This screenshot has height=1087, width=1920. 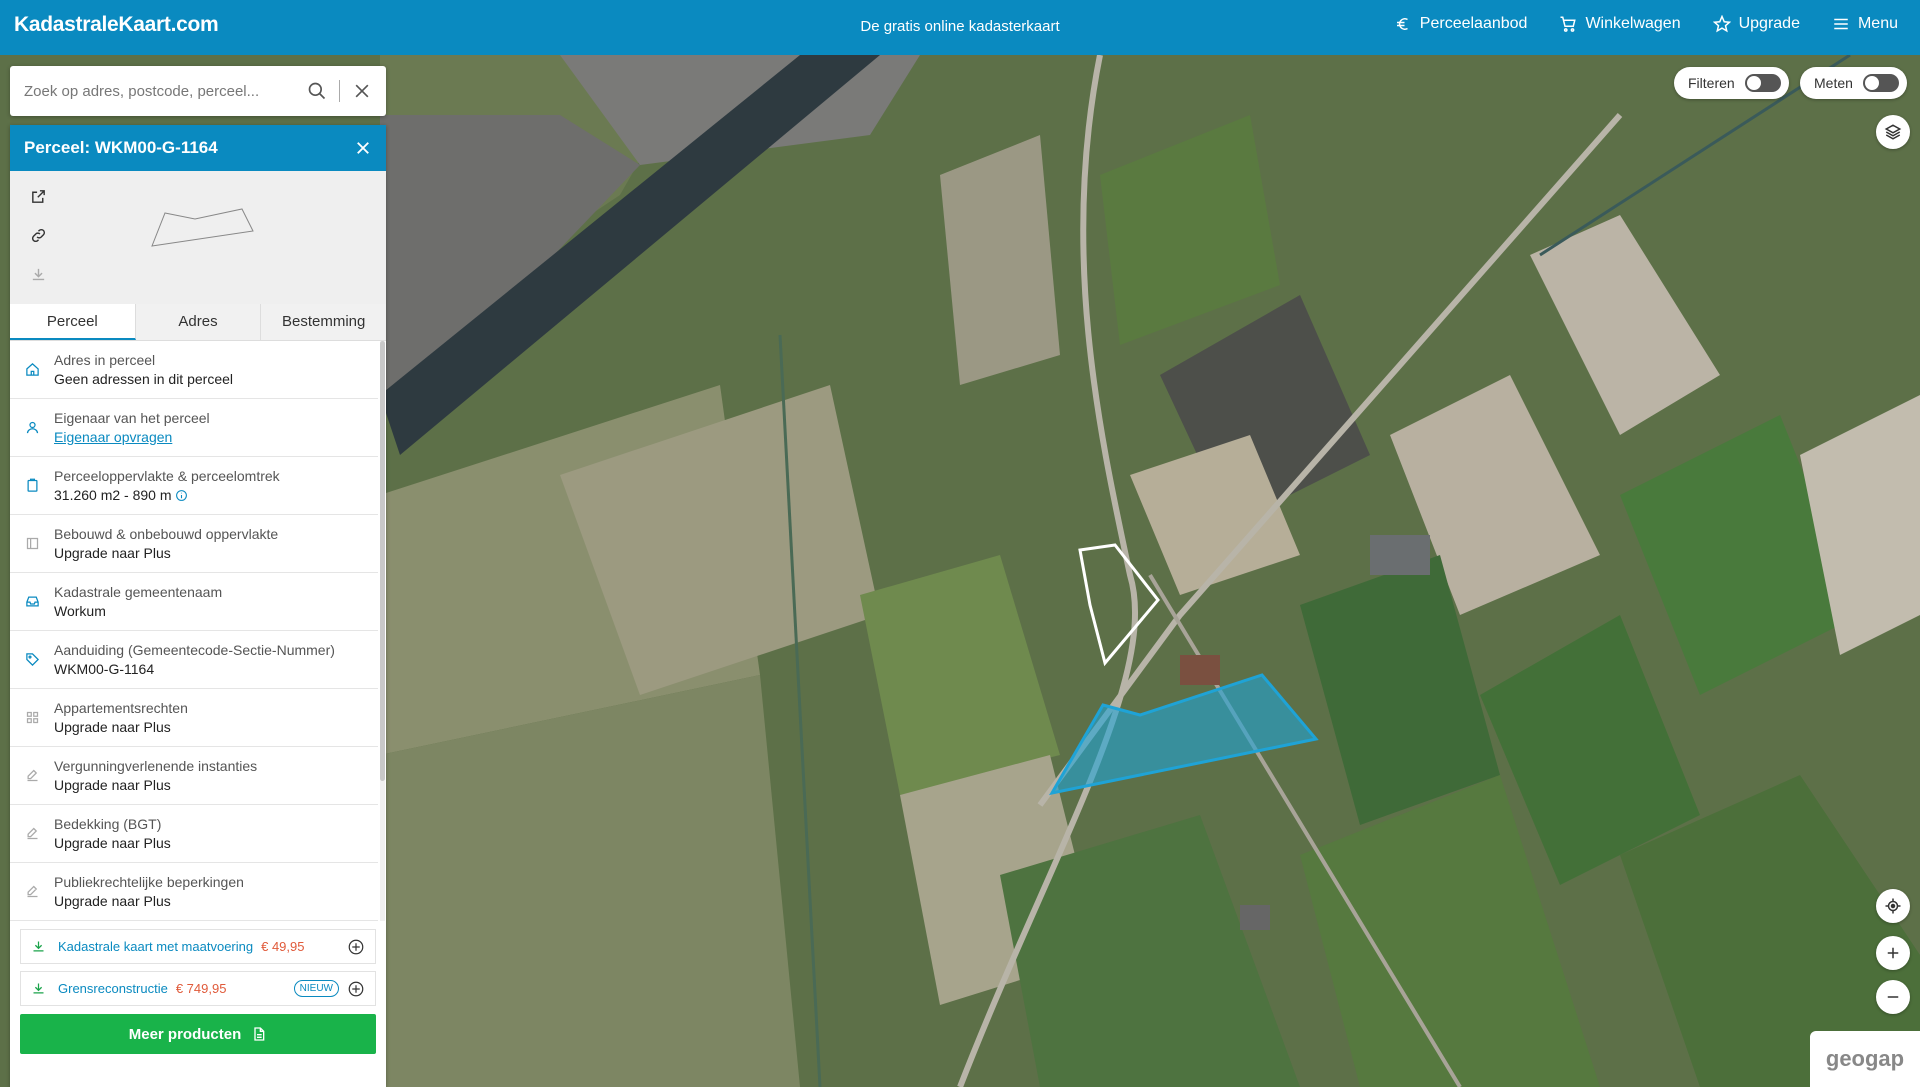 I want to click on more-products-button: Meer producten, so click(x=198, y=1034).